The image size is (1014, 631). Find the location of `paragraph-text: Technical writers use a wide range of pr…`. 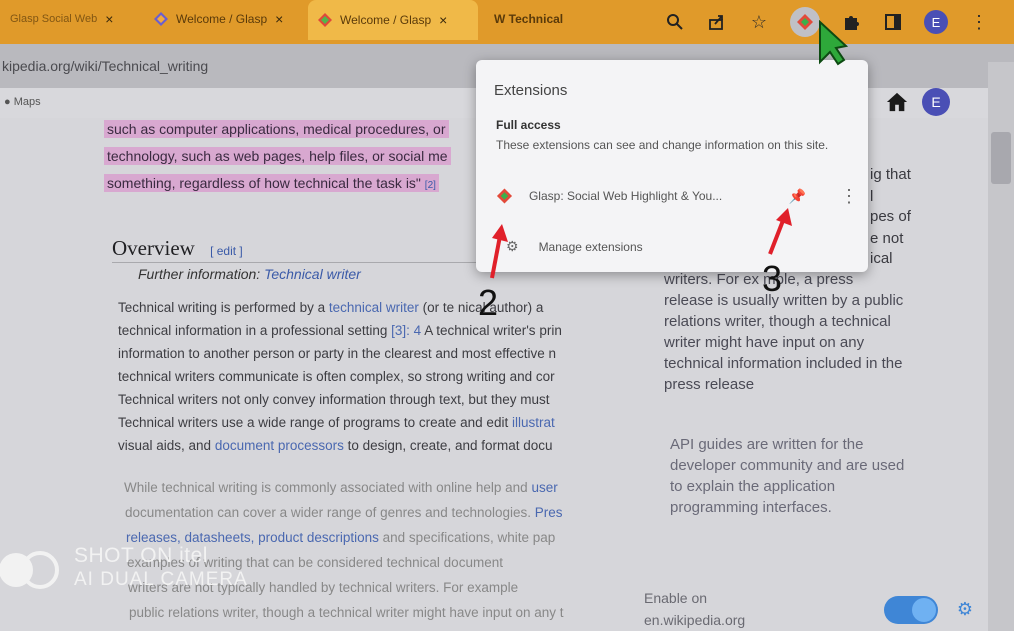

paragraph-text: Technical writers use a wide range of pr… is located at coordinates (315, 422).